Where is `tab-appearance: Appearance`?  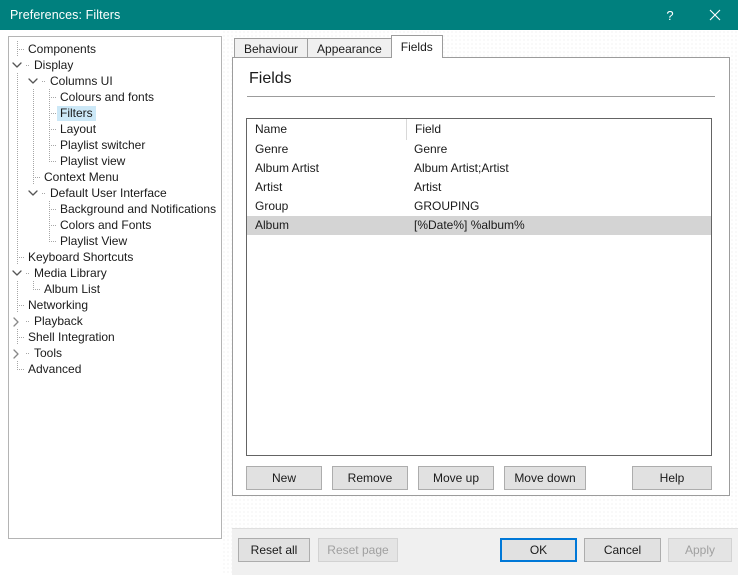 tab-appearance: Appearance is located at coordinates (349, 48).